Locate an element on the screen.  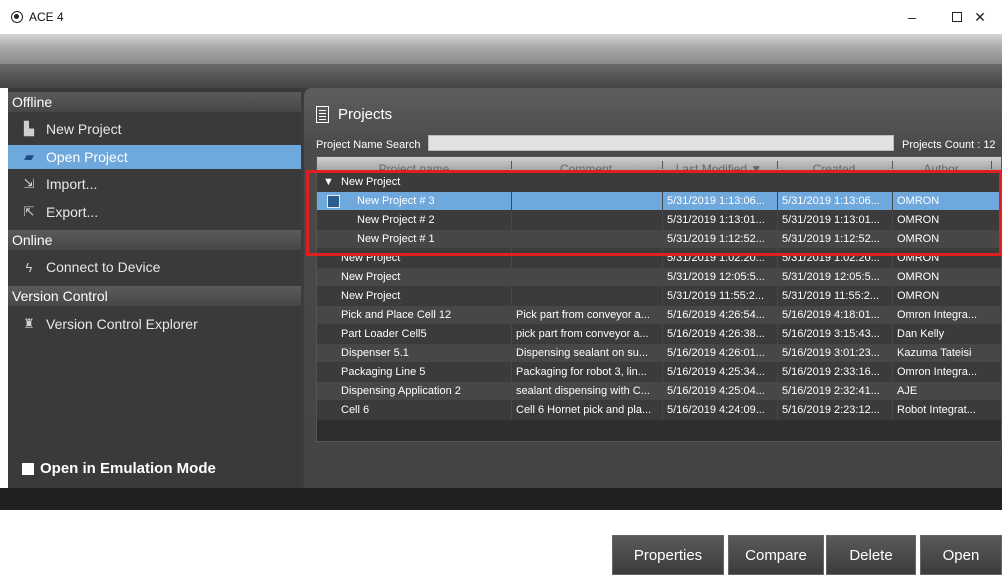
new-project-icon: ▙ is located at coordinates (29, 128).